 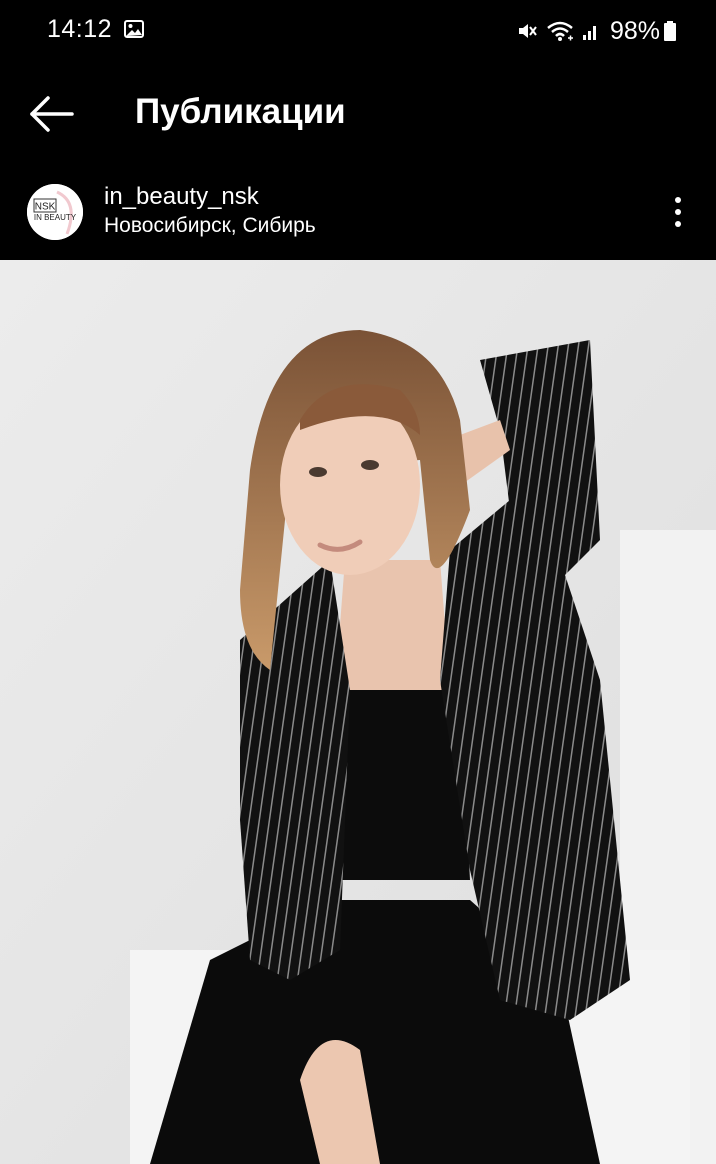 What do you see at coordinates (210, 226) in the screenshot?
I see `location: Новосибирск, Сибирь` at bounding box center [210, 226].